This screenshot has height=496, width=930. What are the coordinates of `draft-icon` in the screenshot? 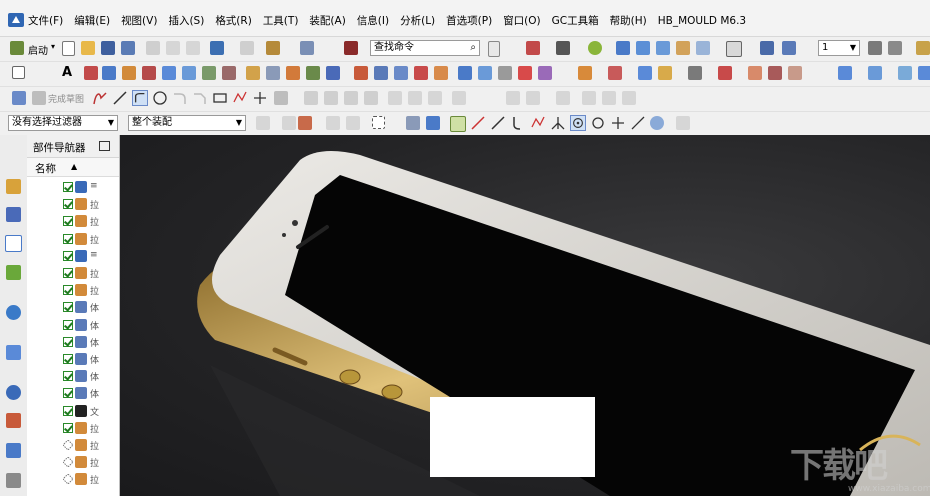 It's located at (441, 73).